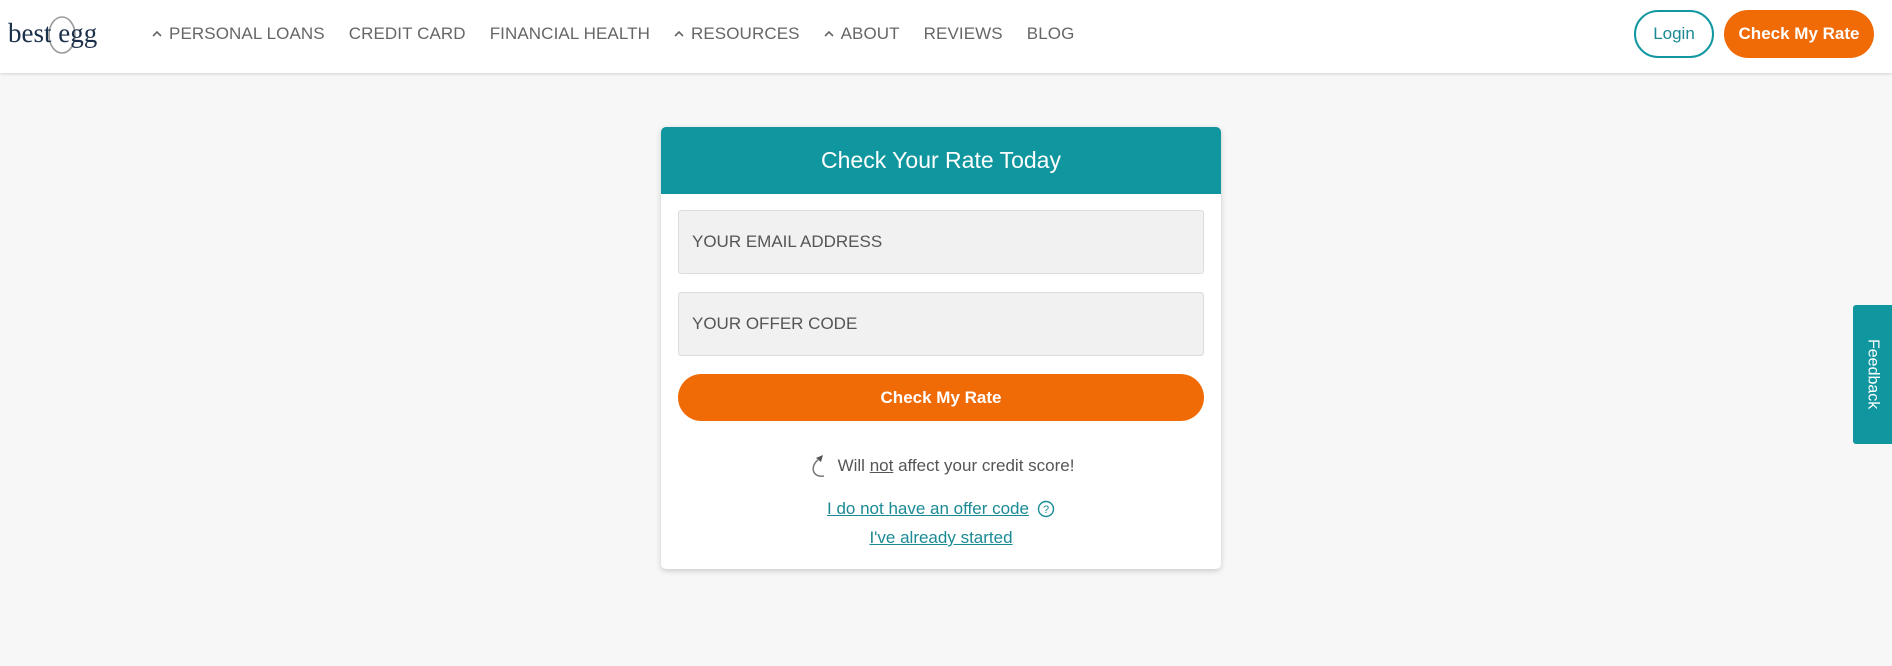 This screenshot has height=666, width=1892. Describe the element at coordinates (941, 242) in the screenshot. I see `email-input` at that location.